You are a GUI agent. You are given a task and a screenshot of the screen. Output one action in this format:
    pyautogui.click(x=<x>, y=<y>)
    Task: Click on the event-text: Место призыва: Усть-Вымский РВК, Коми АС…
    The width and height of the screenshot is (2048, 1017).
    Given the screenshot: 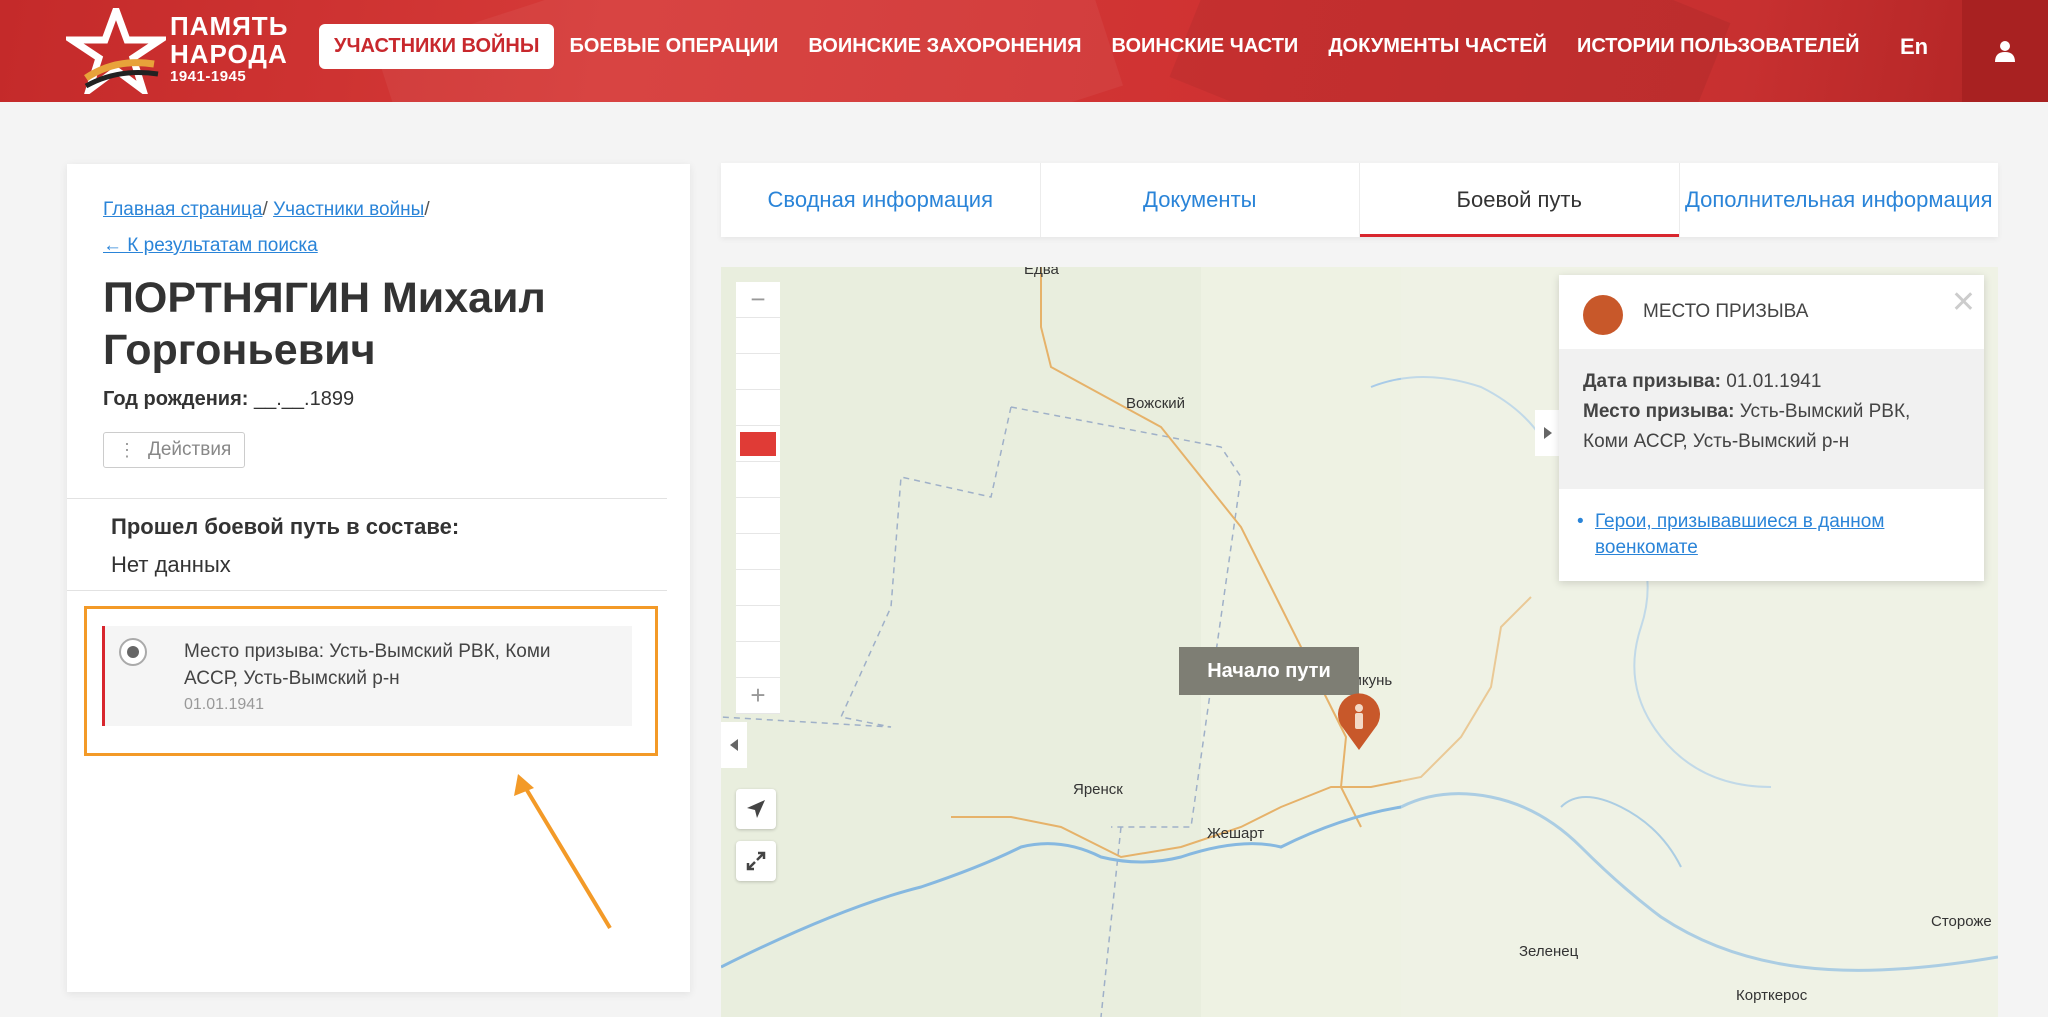 What is the action you would take?
    pyautogui.click(x=367, y=665)
    